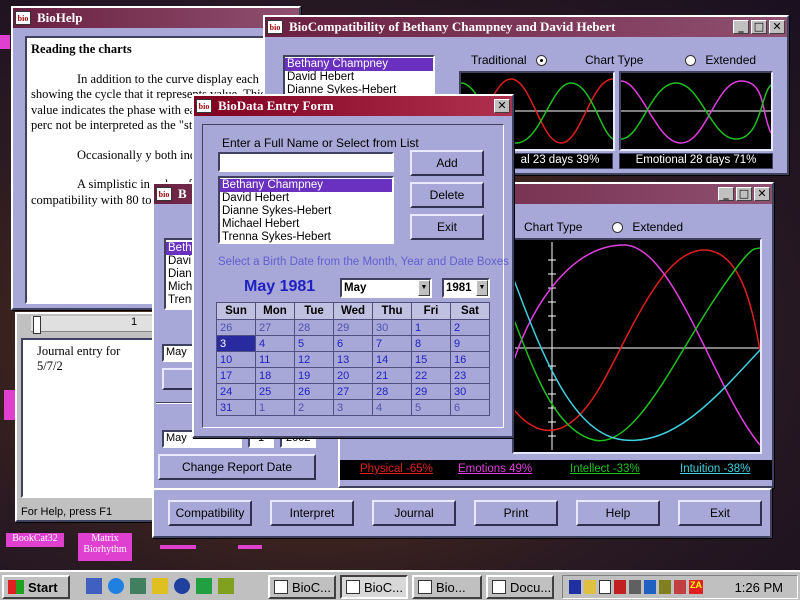 The height and width of the screenshot is (600, 800). What do you see at coordinates (447, 195) in the screenshot?
I see `delete-button: Delete` at bounding box center [447, 195].